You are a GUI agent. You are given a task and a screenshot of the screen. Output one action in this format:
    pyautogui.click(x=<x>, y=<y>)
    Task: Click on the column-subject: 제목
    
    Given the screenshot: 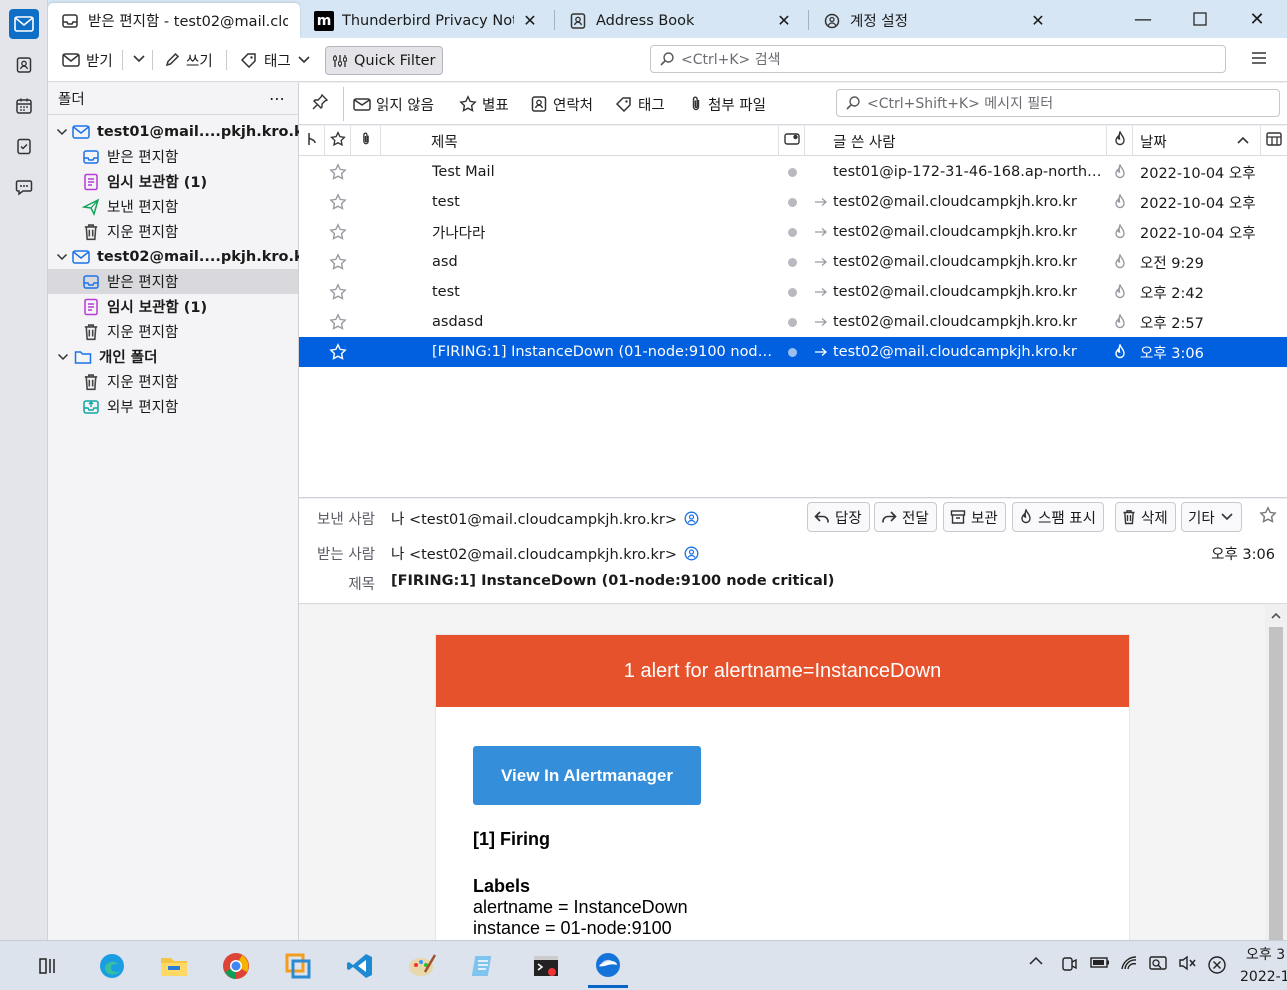 What is the action you would take?
    pyautogui.click(x=580, y=141)
    